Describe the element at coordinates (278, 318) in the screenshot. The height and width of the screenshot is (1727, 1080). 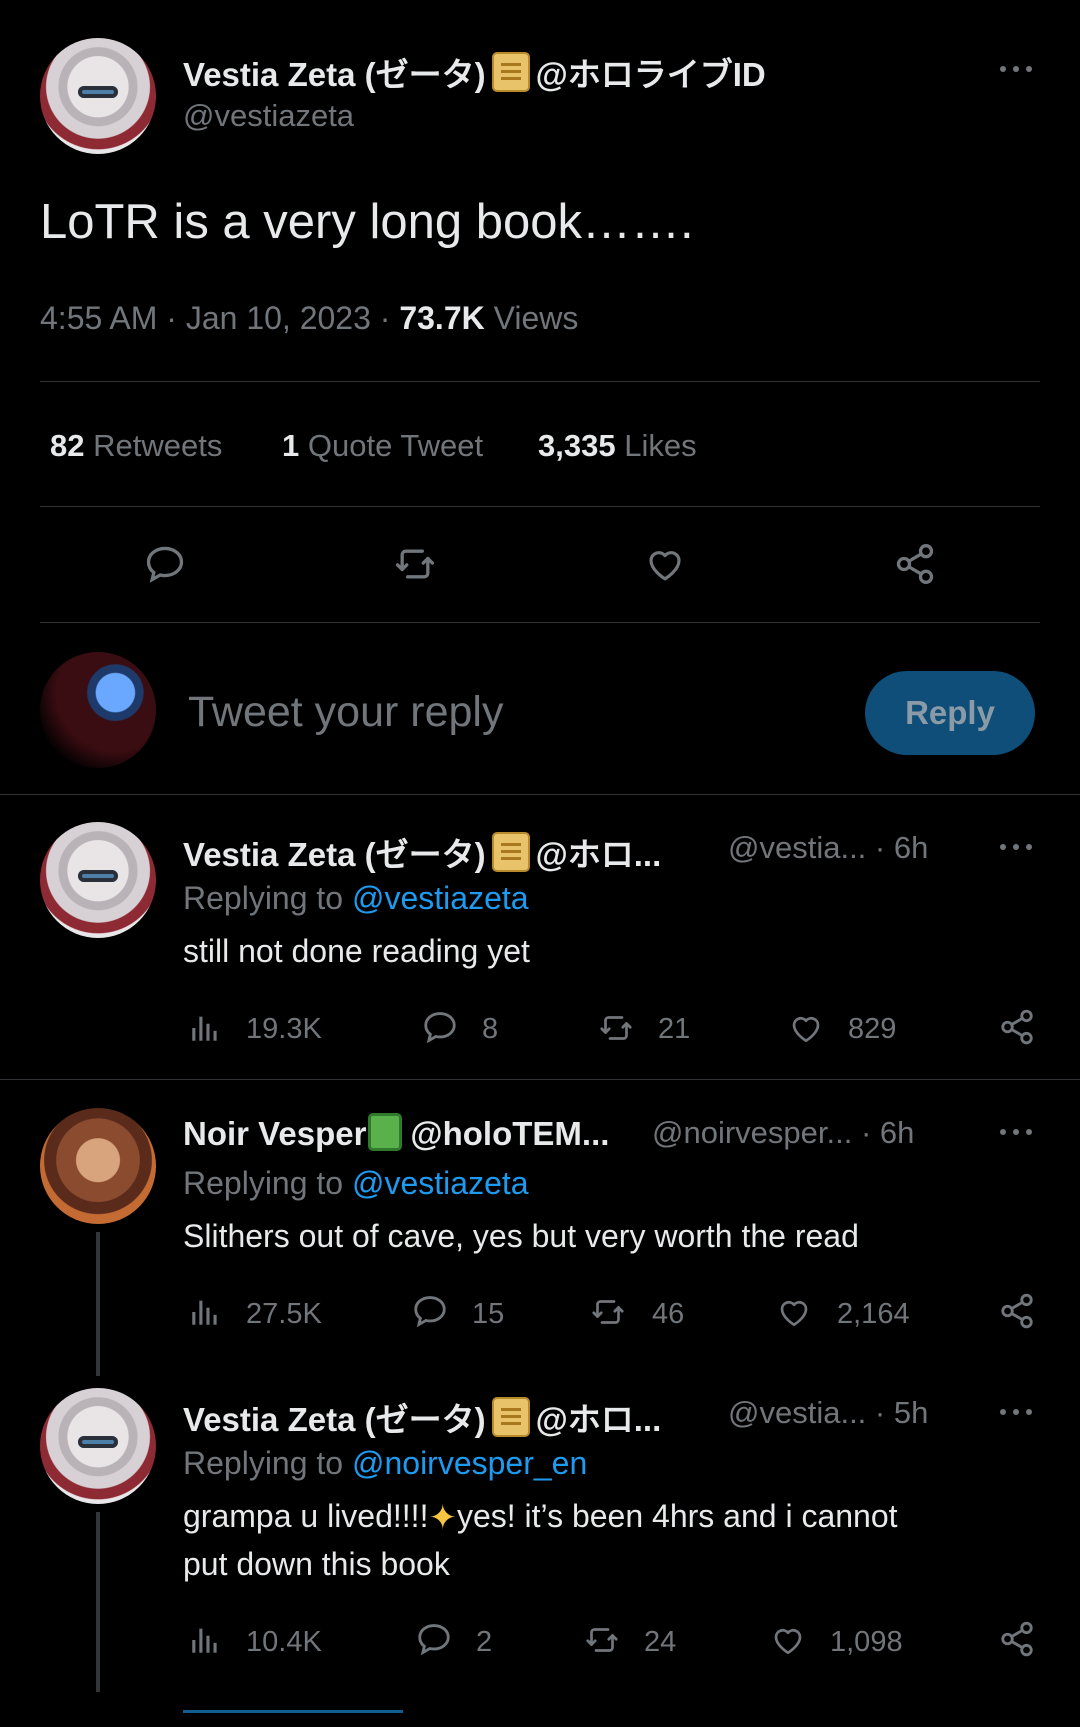
I see `tweet-date: Jan 10, 2023` at that location.